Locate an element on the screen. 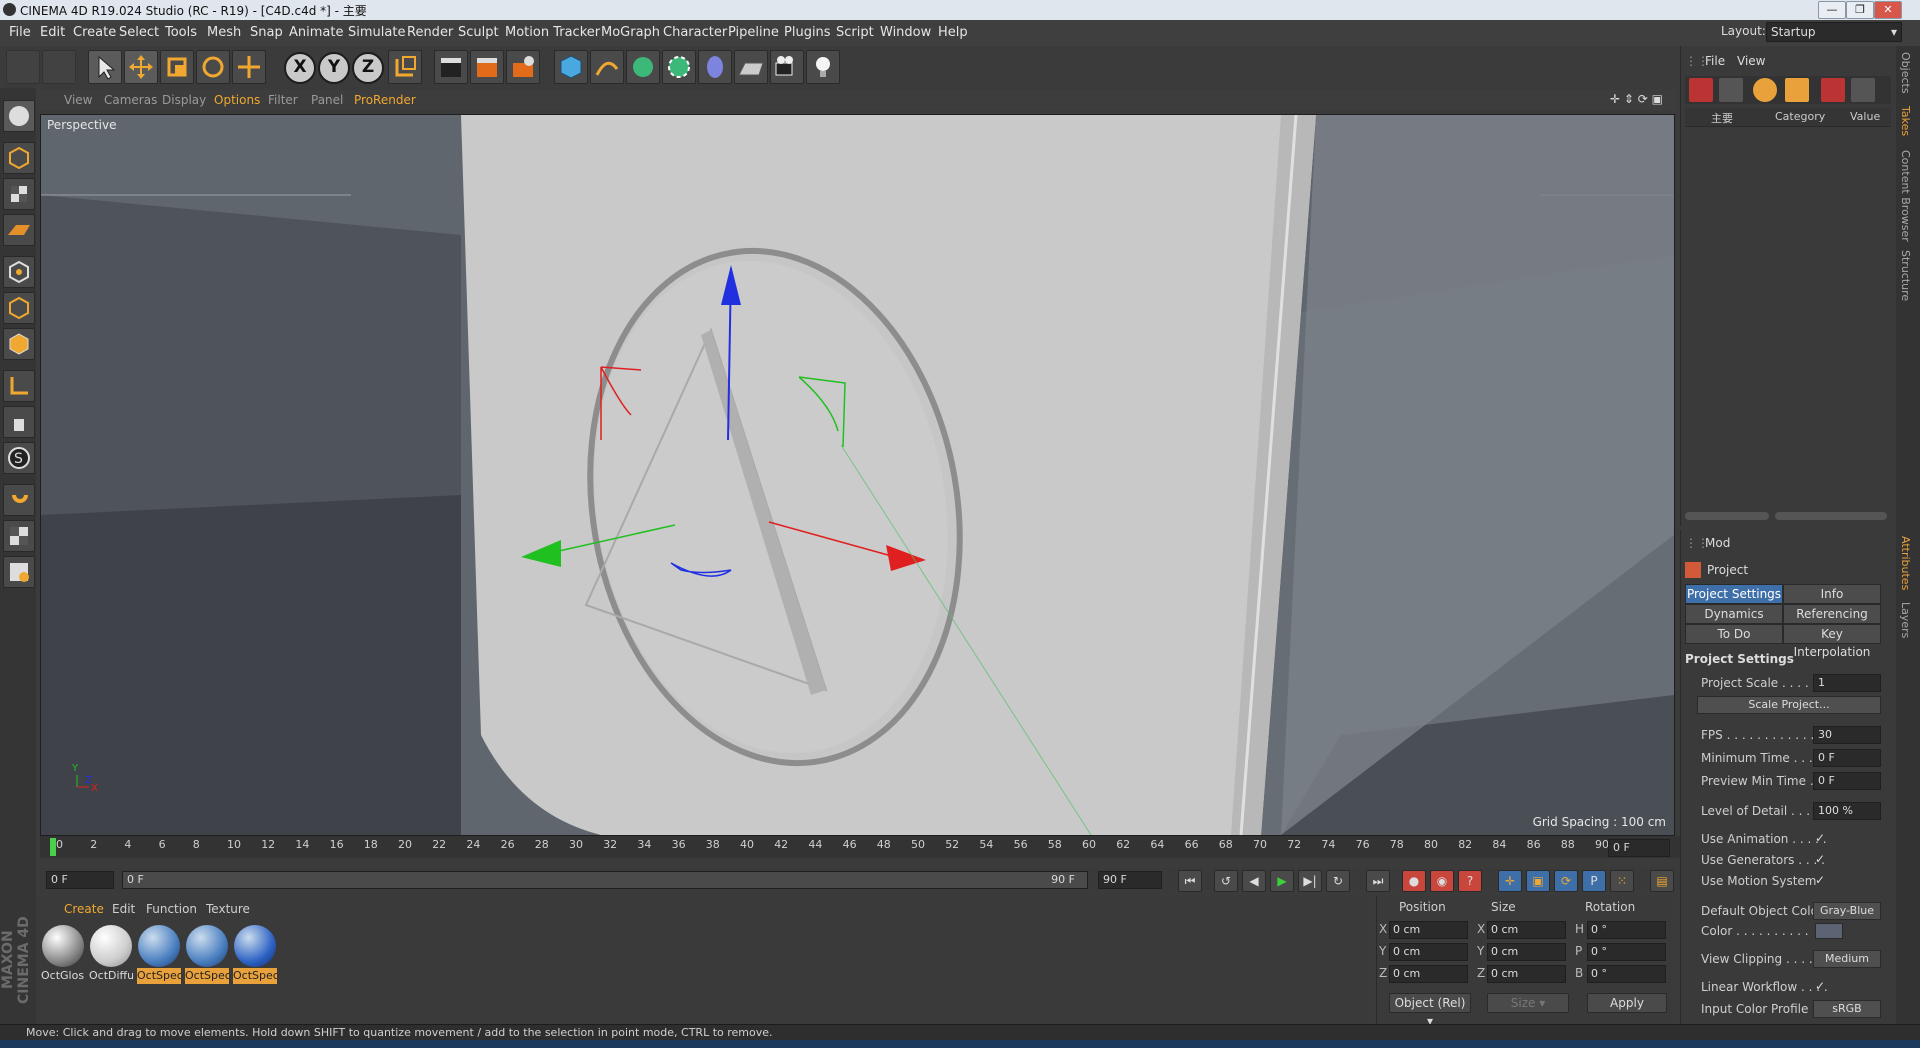  pos-x-field: 0 cm is located at coordinates (1428, 930).